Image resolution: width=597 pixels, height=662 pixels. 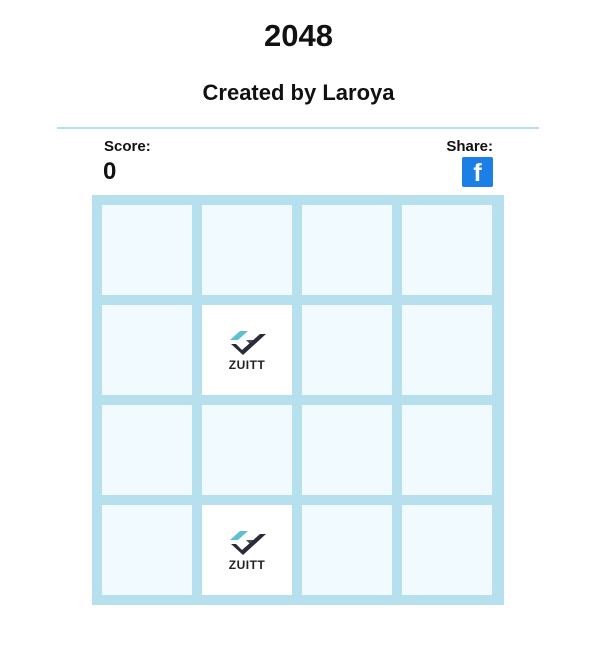 I want to click on game-subtitle: Created by Laroya, so click(x=298, y=92).